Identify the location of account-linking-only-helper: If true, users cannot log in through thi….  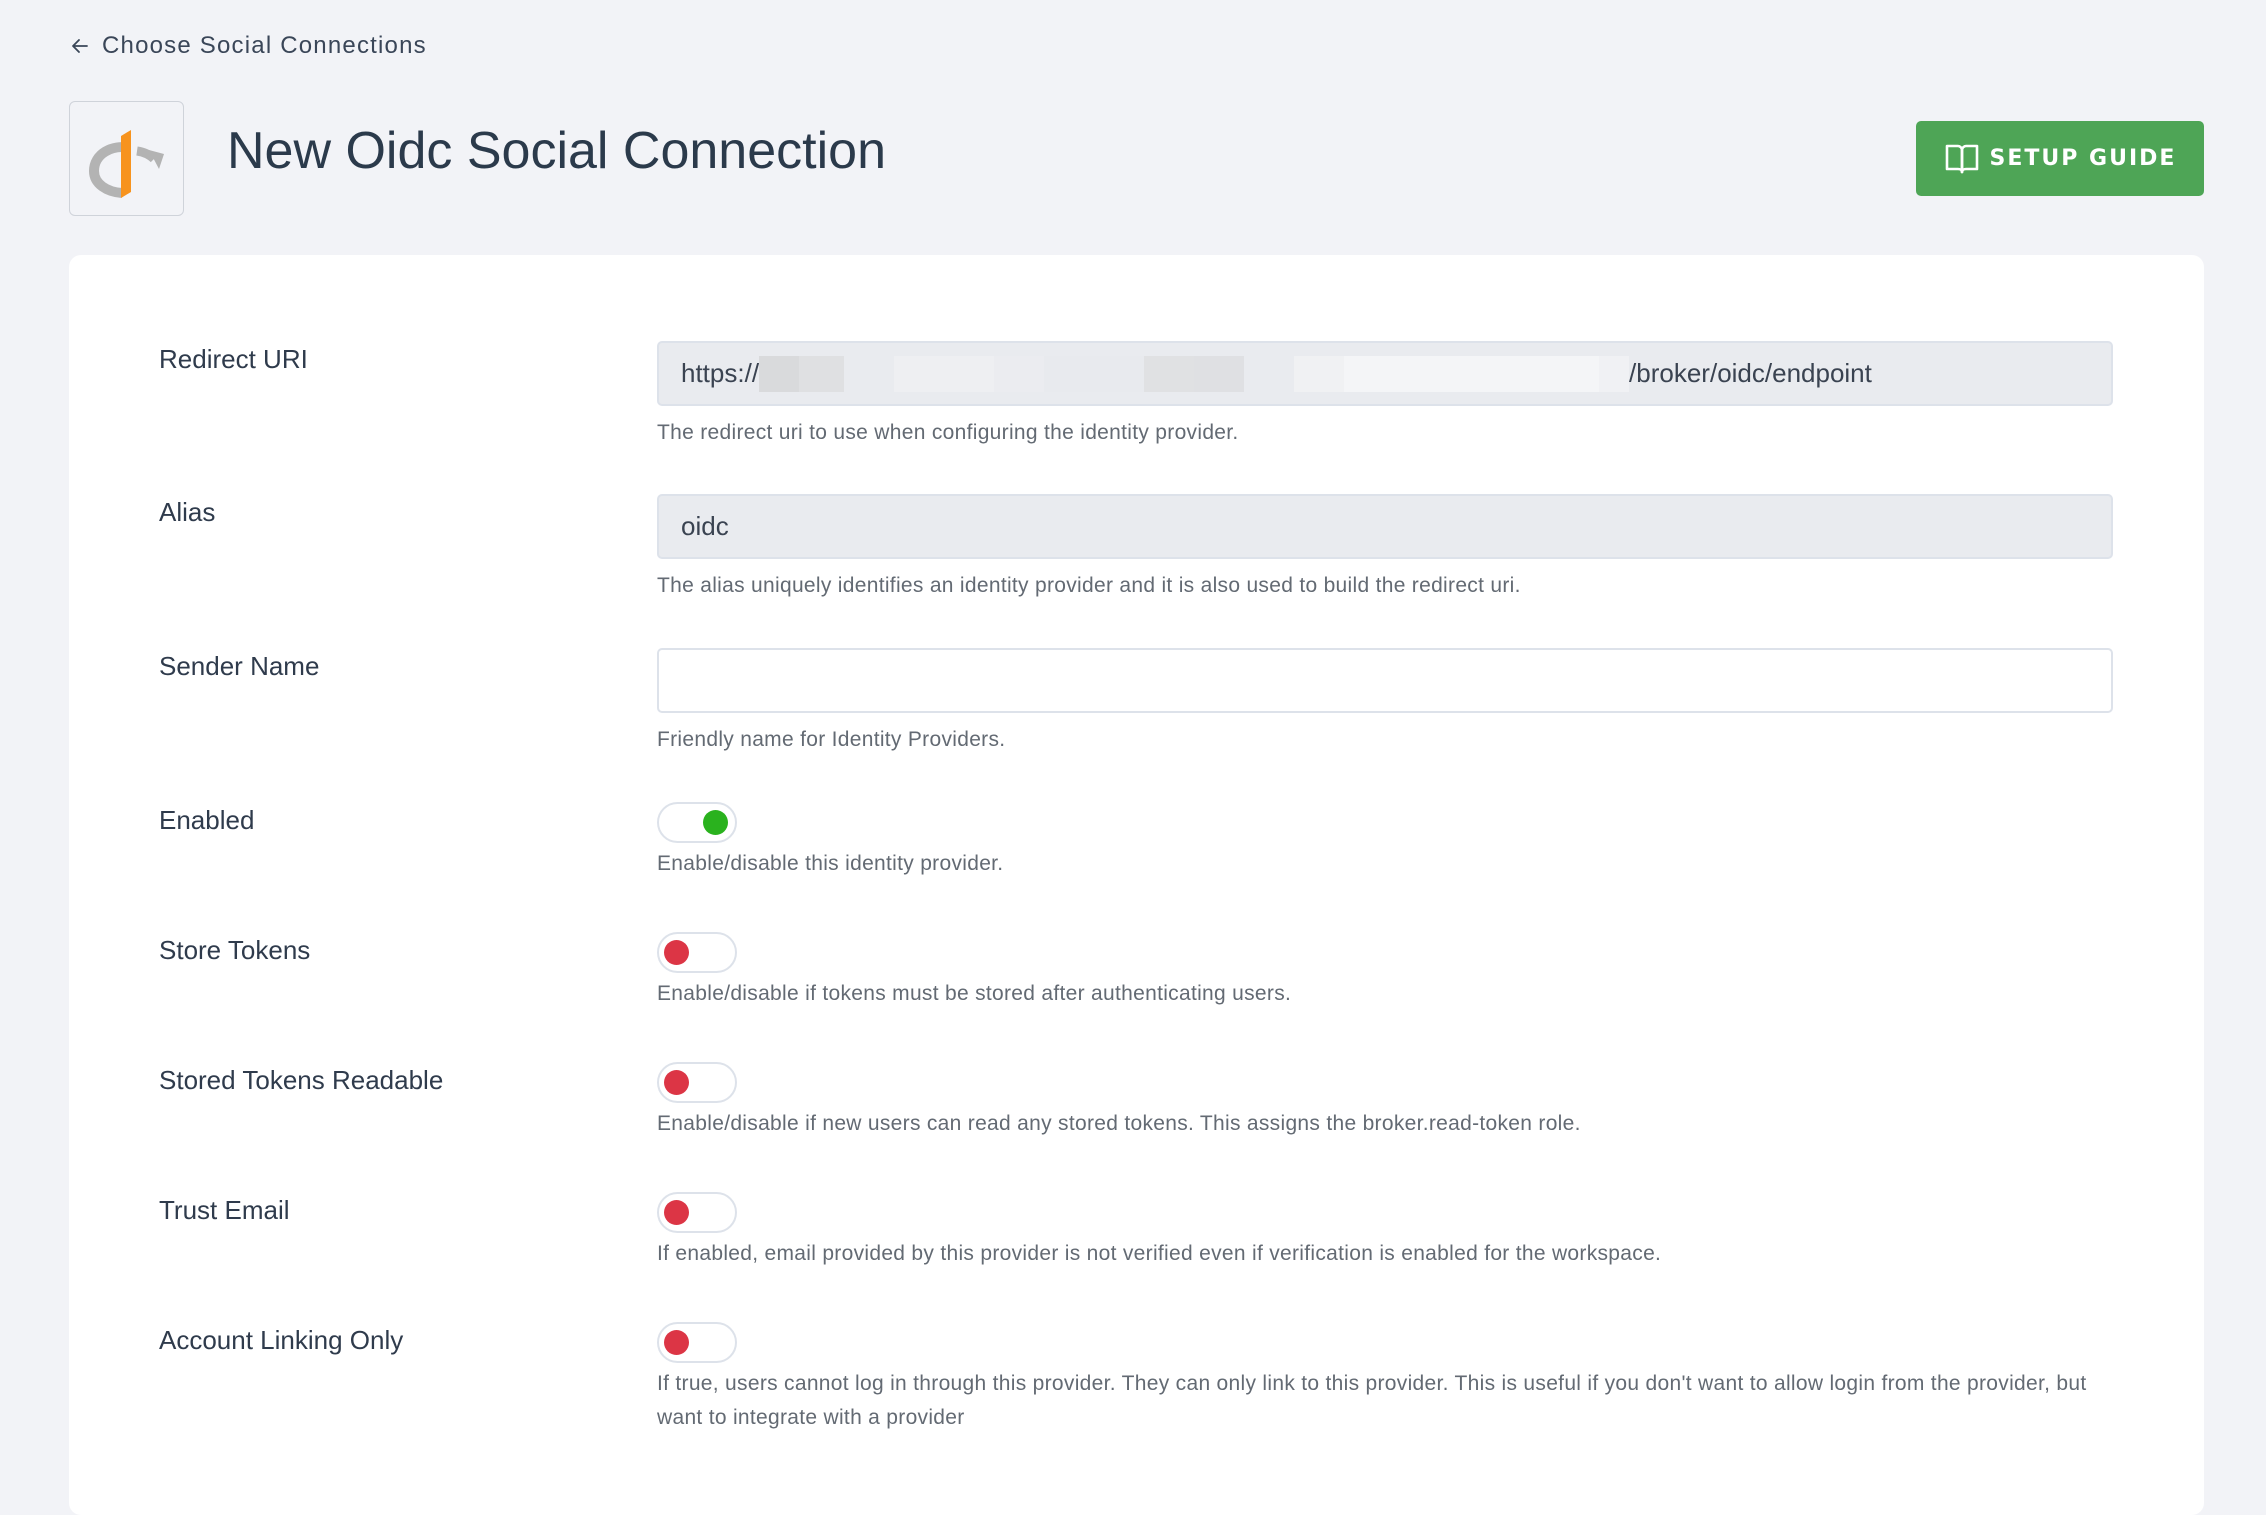
(1372, 1400).